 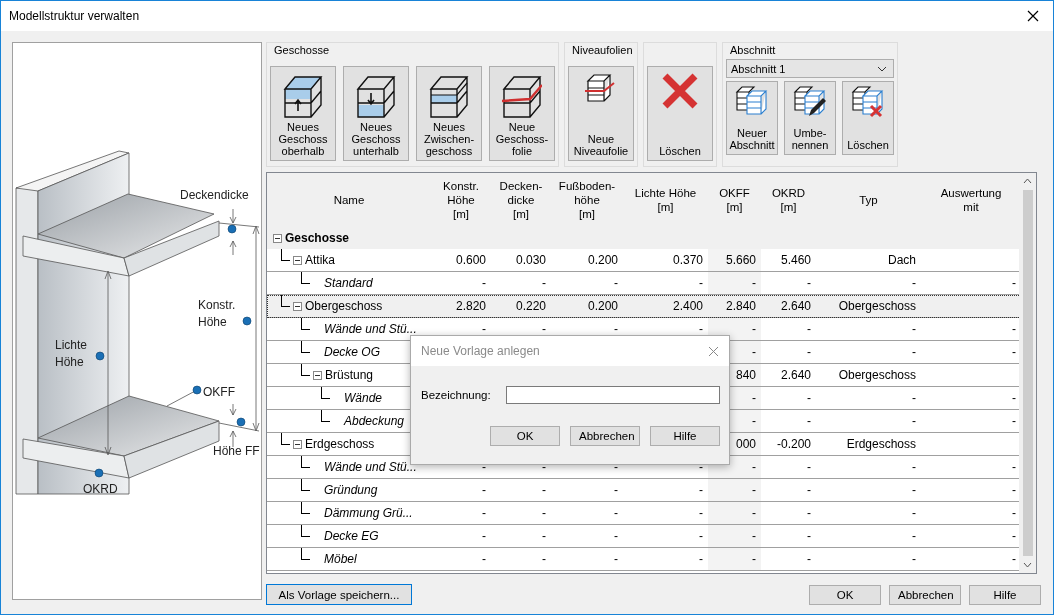 What do you see at coordinates (877, 375) in the screenshot?
I see `table-cell: Obergeschoss` at bounding box center [877, 375].